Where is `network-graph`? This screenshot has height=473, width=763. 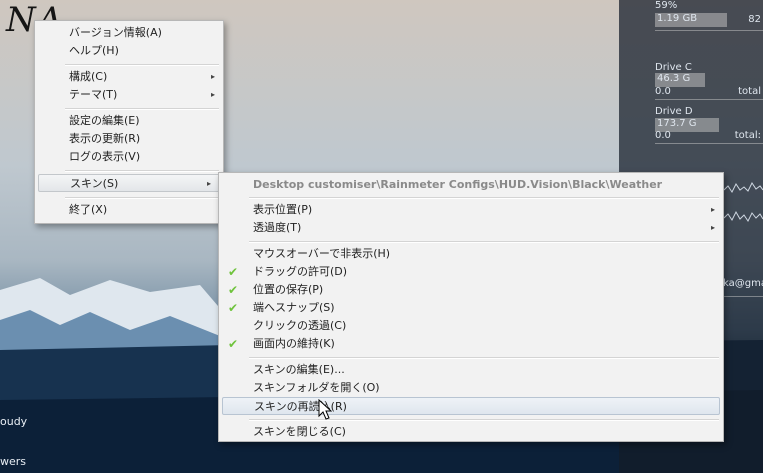 network-graph is located at coordinates (743, 202).